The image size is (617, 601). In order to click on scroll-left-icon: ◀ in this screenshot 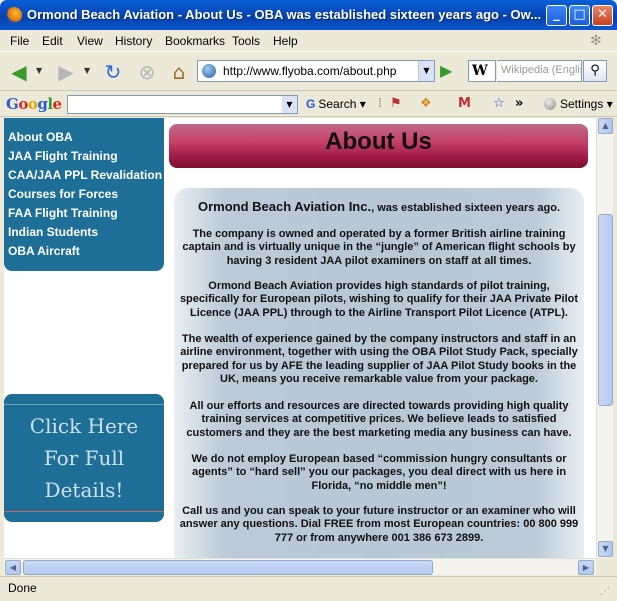, I will do `click(13, 567)`.